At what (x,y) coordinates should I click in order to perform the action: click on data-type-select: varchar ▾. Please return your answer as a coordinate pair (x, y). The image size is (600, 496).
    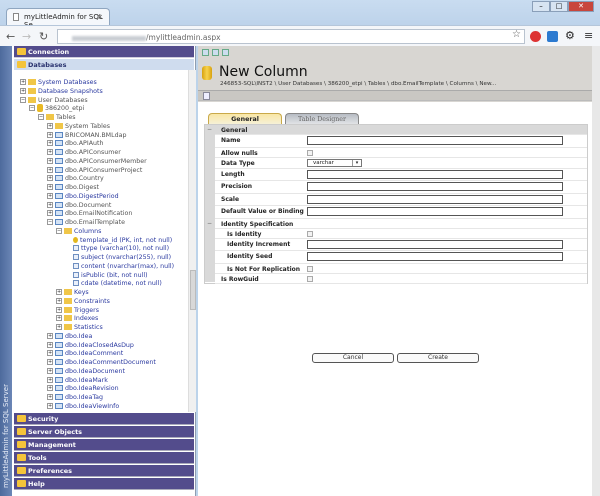
    Looking at the image, I should click on (334, 162).